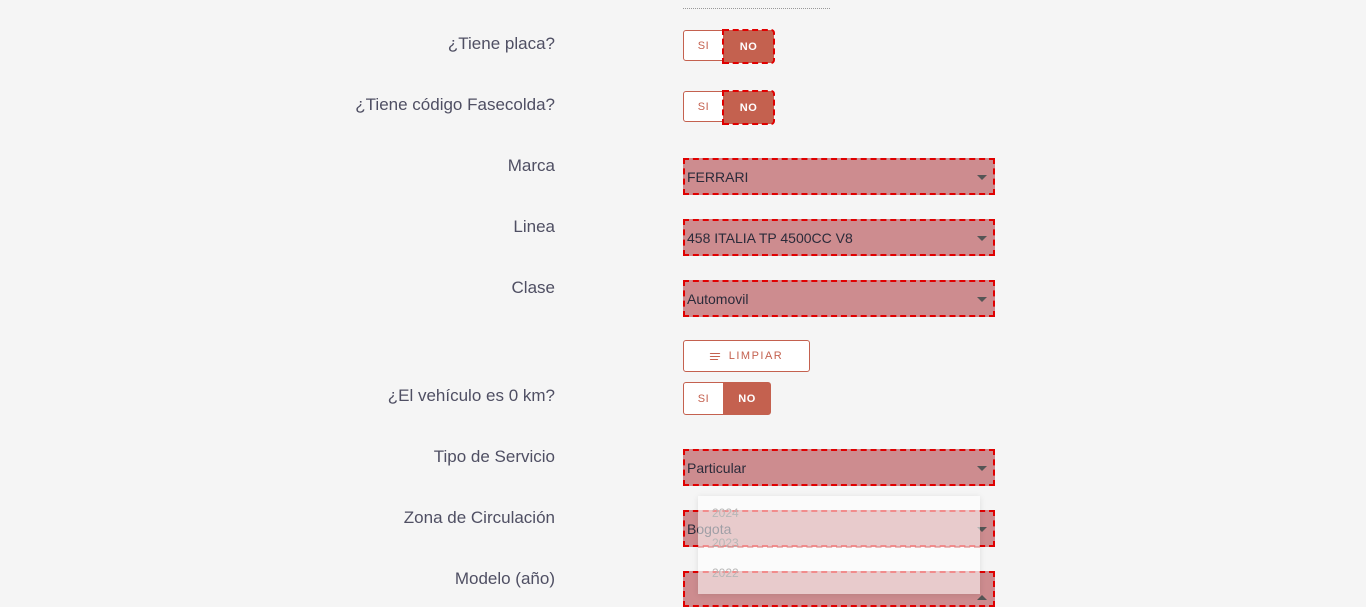 This screenshot has height=607, width=1366. What do you see at coordinates (531, 165) in the screenshot?
I see `marca-label: Marca` at bounding box center [531, 165].